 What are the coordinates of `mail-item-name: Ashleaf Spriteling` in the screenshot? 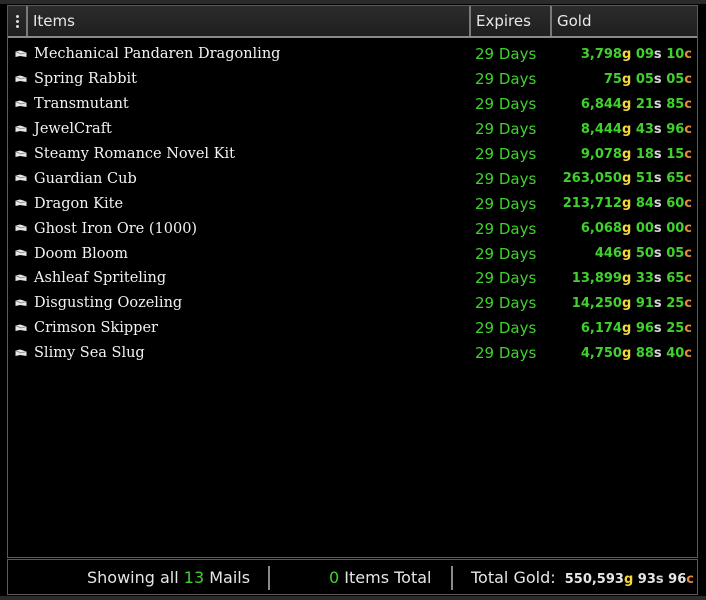 It's located at (100, 278).